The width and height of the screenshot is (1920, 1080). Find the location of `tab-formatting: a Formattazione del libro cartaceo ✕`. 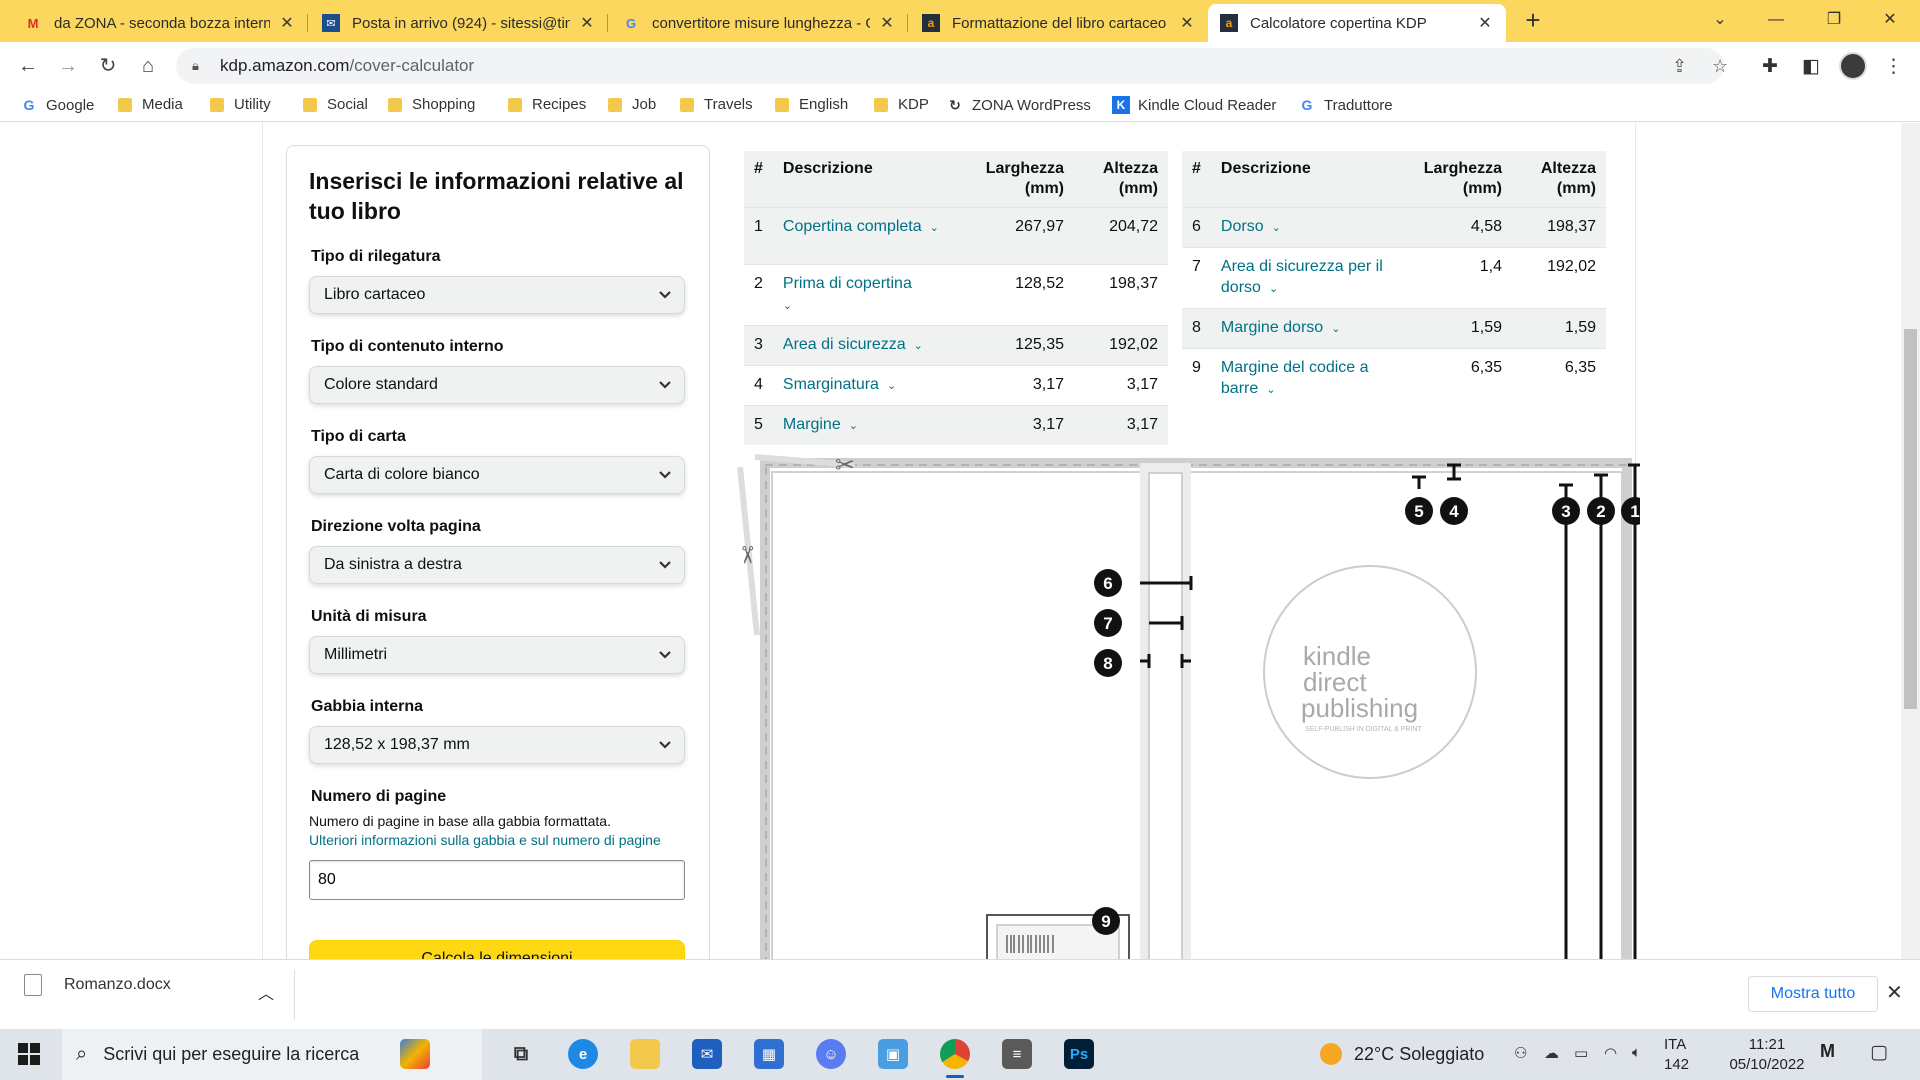

tab-formatting: a Formattazione del libro cartaceo ✕ is located at coordinates (1059, 23).